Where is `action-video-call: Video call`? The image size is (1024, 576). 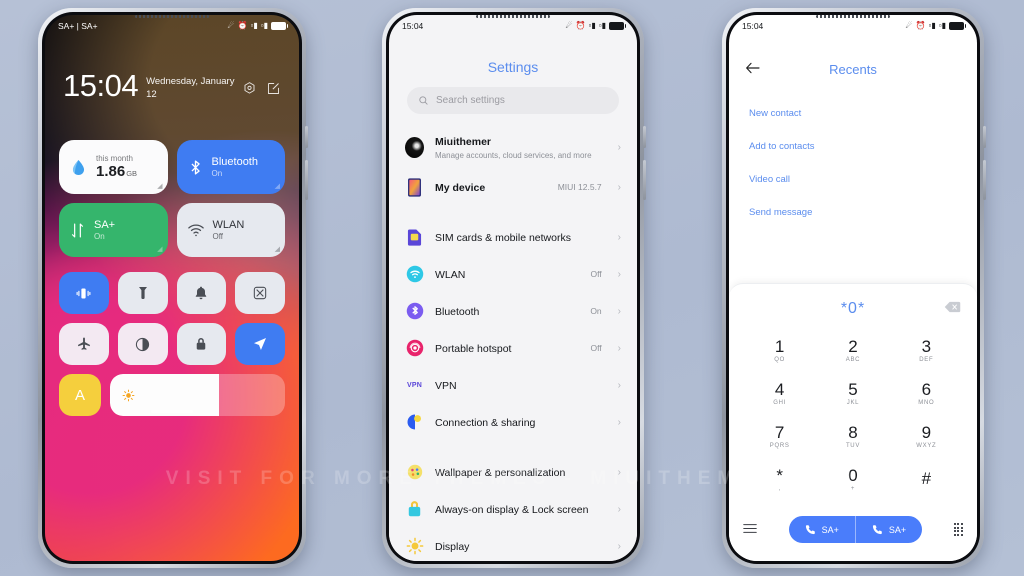
action-video-call: Video call is located at coordinates (855, 179).